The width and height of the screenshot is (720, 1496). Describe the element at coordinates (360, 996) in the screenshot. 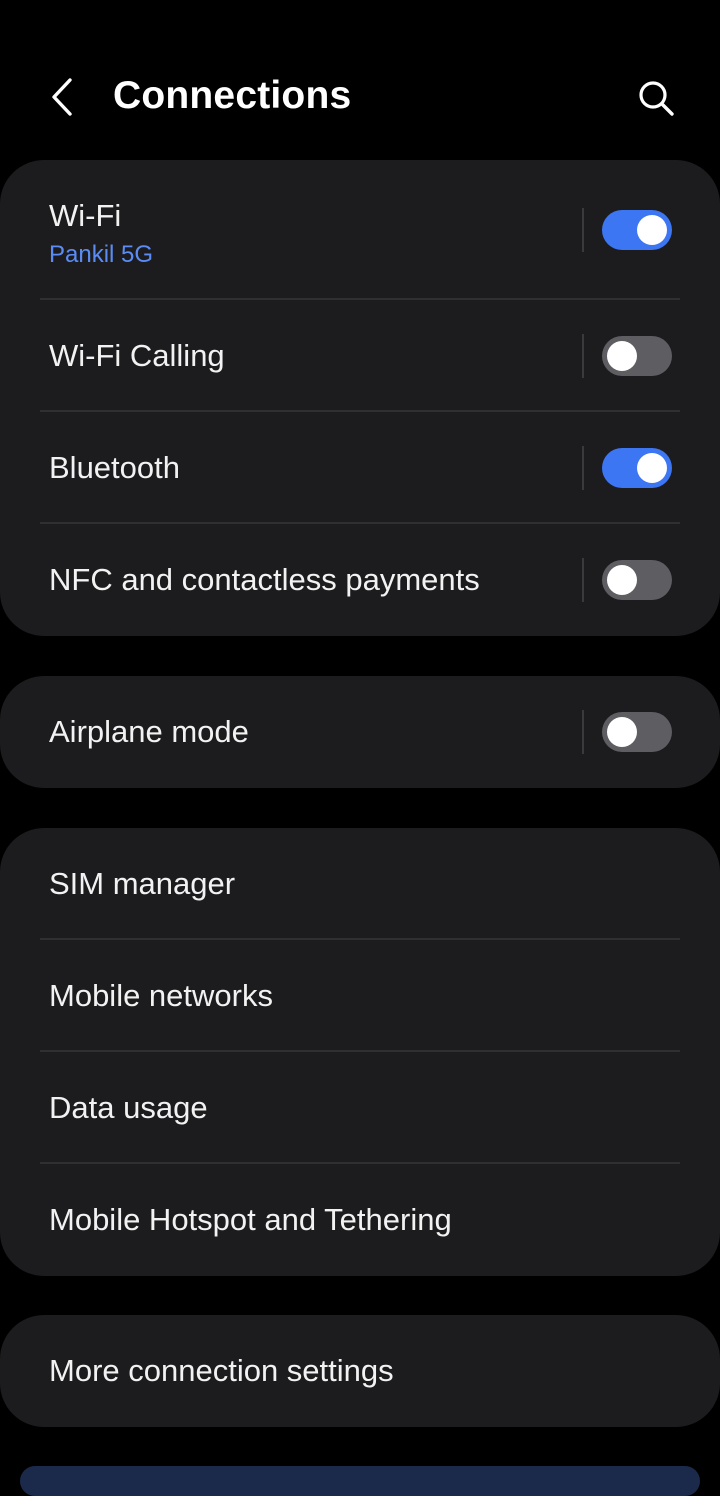

I see `mobile-networks-row: Mobile networks` at that location.